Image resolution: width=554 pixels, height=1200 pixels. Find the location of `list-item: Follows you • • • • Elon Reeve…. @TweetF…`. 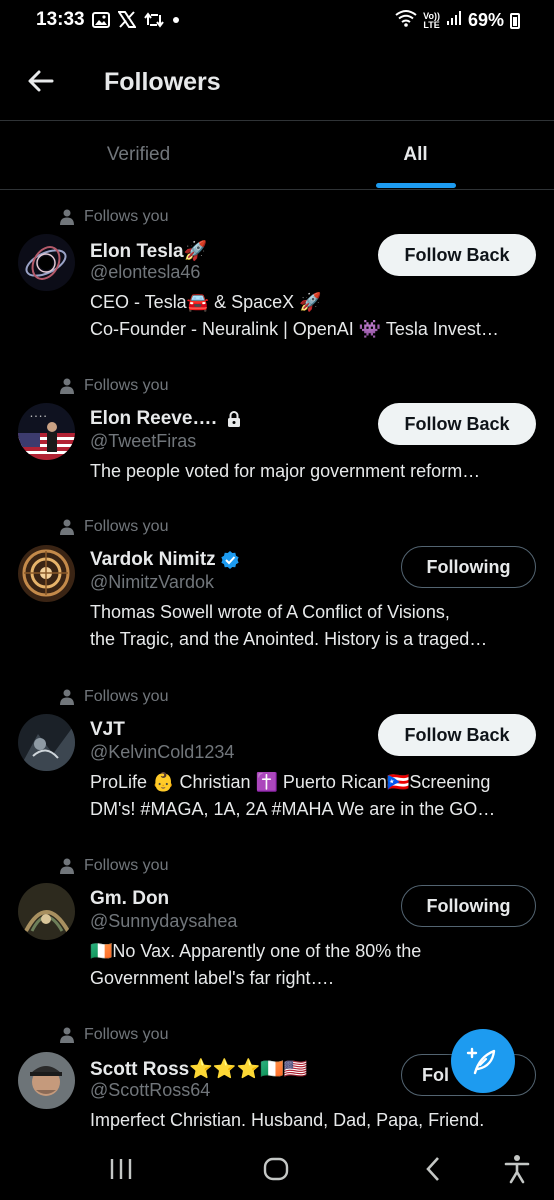

list-item: Follows you • • • • Elon Reeve…. @TweetF… is located at coordinates (277, 429).